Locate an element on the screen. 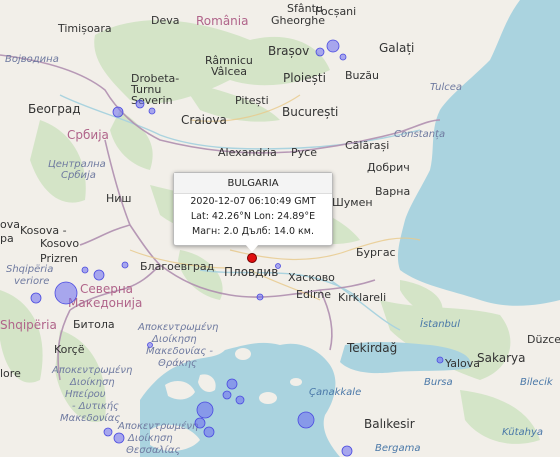 The image size is (560, 457). map-label-romania: România is located at coordinates (222, 21).